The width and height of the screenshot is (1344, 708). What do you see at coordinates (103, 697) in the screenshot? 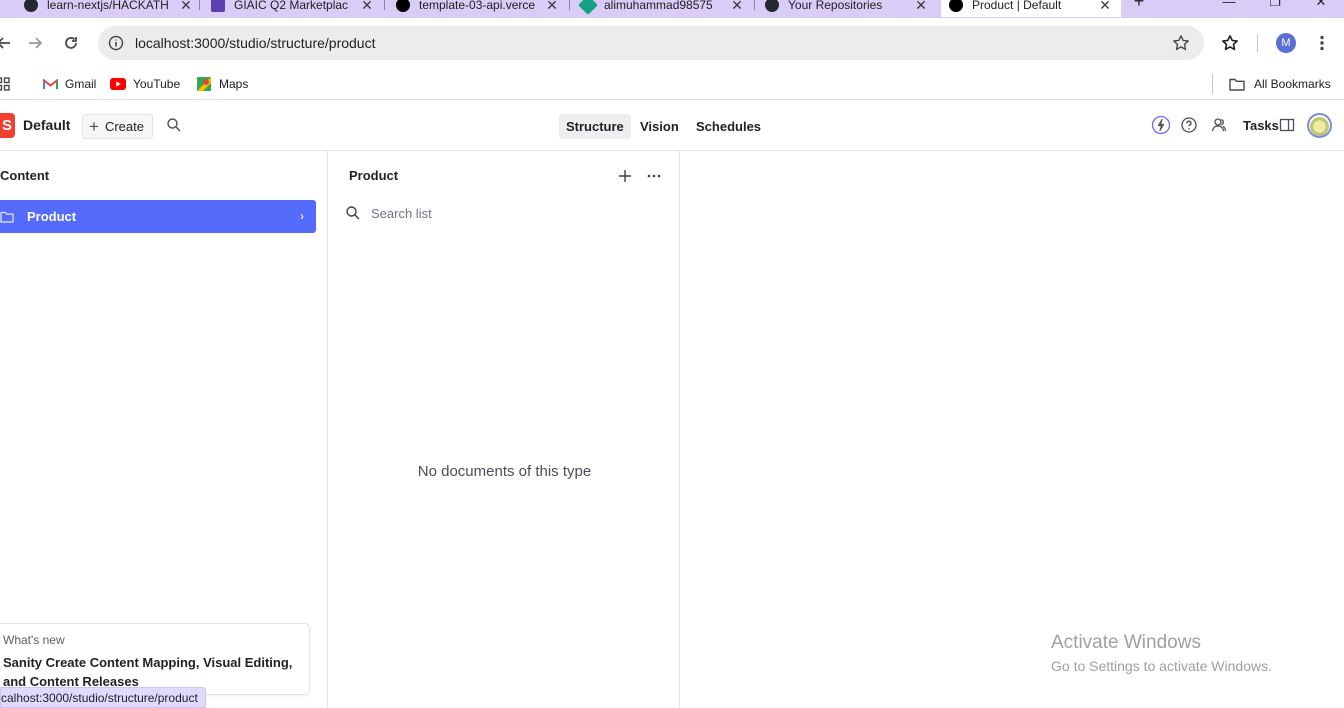
I see `status-bar-url: calhost:3000/studio/structure/product` at bounding box center [103, 697].